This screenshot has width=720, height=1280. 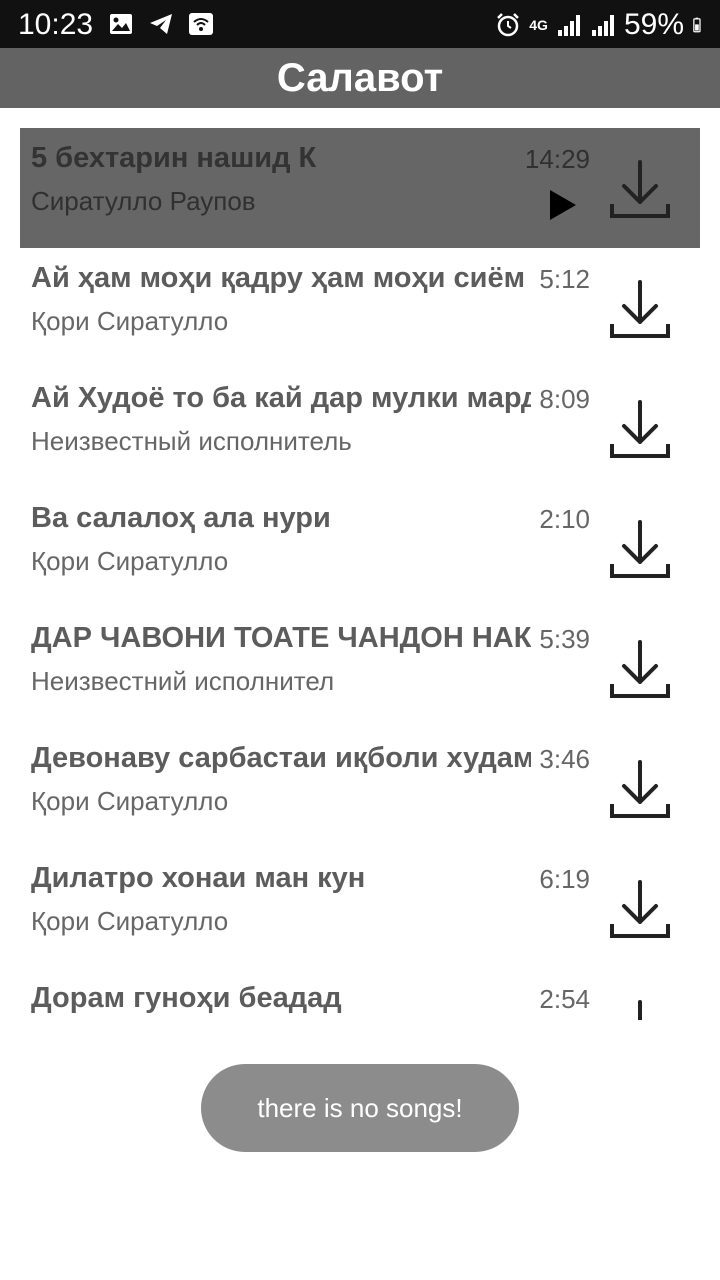 I want to click on song-title: Девонаву сарбастаи иқболи худам, so click(x=281, y=758).